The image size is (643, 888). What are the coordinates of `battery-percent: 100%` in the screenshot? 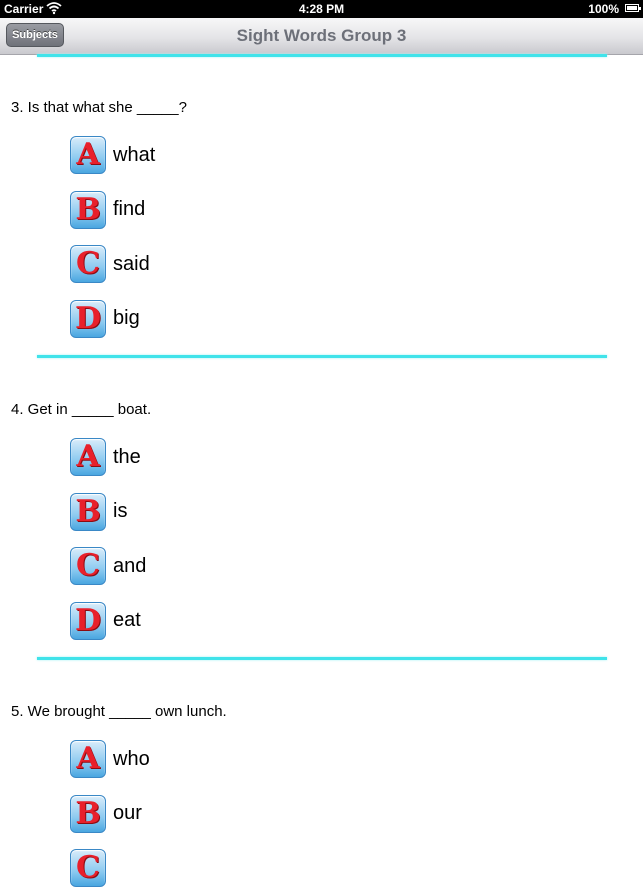 It's located at (603, 9).